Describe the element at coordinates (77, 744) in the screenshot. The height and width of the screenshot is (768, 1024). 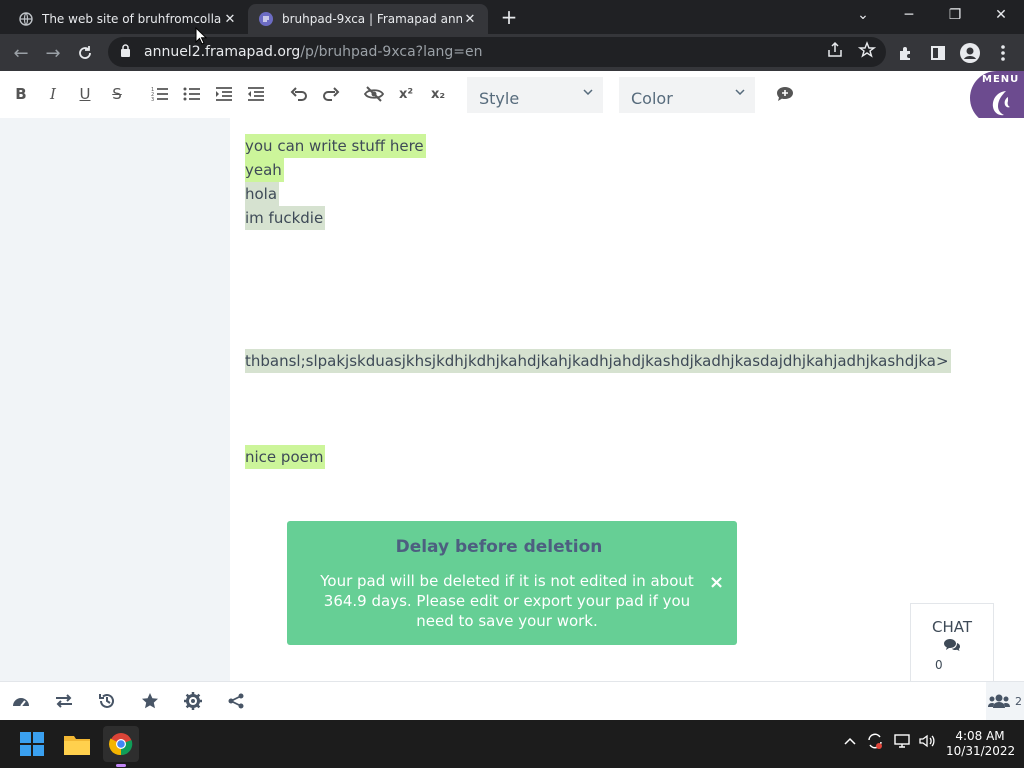
I see `file-explorer-icon` at that location.